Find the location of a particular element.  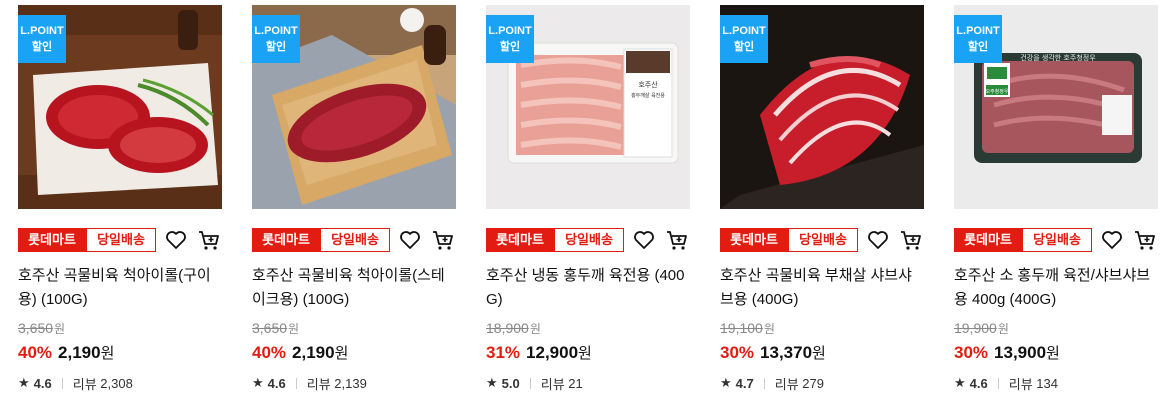

svg-text: 홍두깨살 육전용 is located at coordinates (648, 95).